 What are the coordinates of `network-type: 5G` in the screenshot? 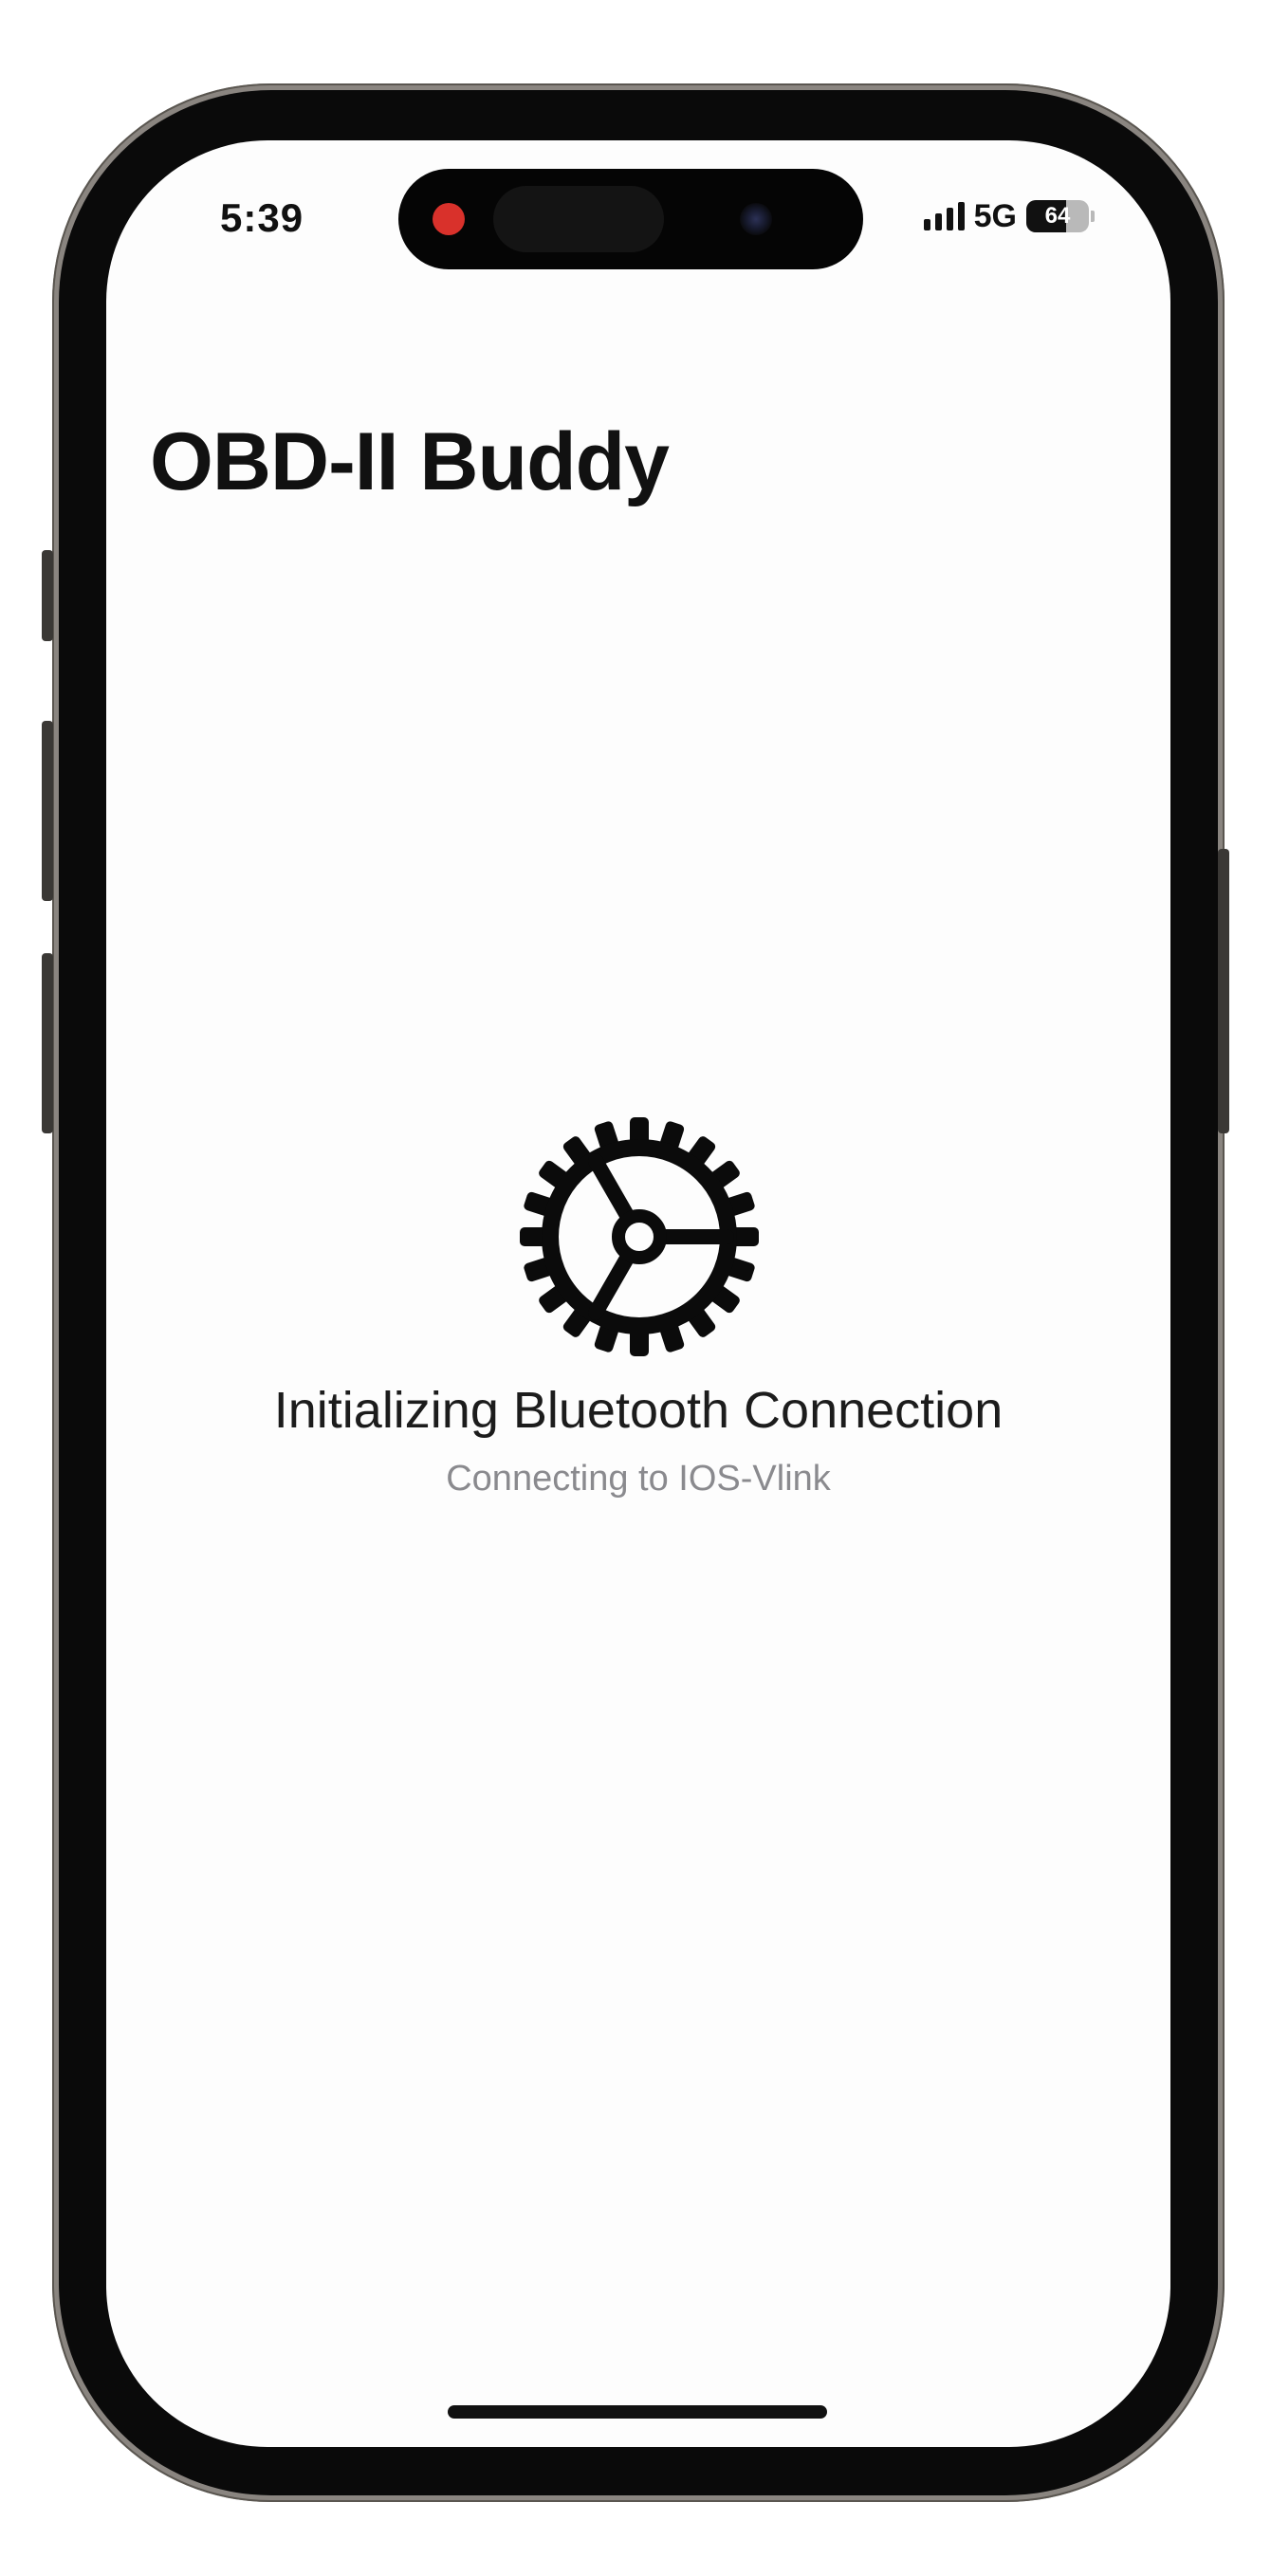 It's located at (995, 215).